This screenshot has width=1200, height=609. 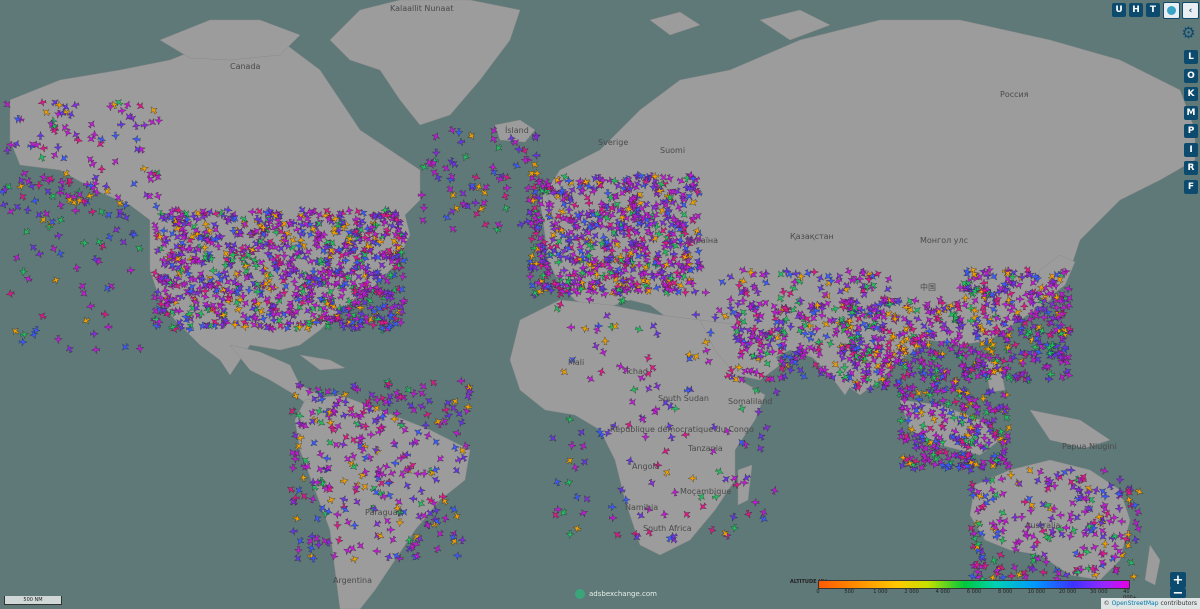 What do you see at coordinates (702, 240) in the screenshot?
I see `label-ukraine: Україна` at bounding box center [702, 240].